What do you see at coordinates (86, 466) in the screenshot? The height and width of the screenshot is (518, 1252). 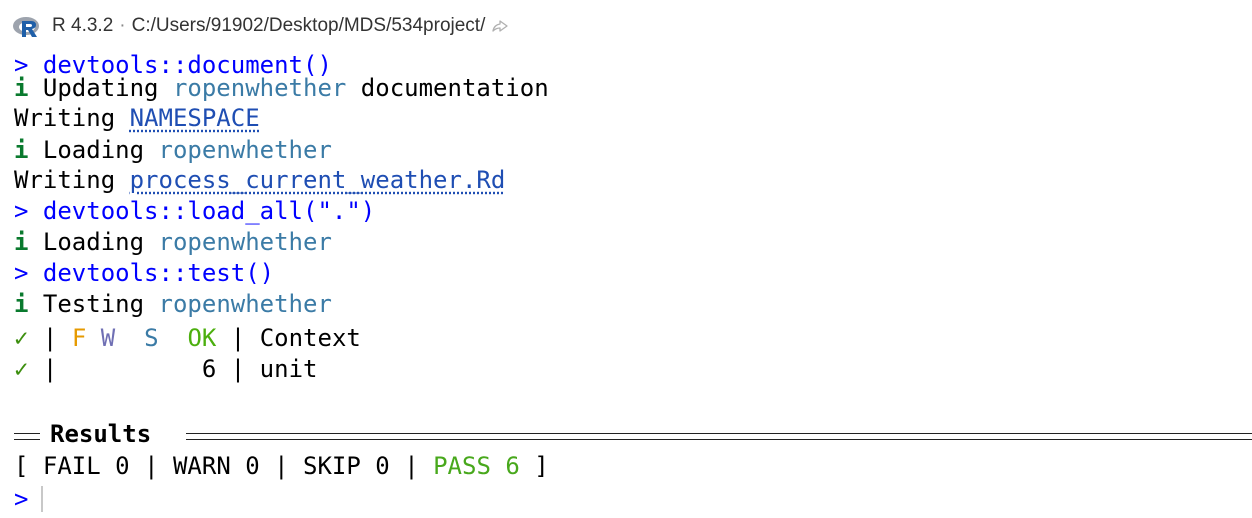 I see `summary-fail: FAIL 0` at bounding box center [86, 466].